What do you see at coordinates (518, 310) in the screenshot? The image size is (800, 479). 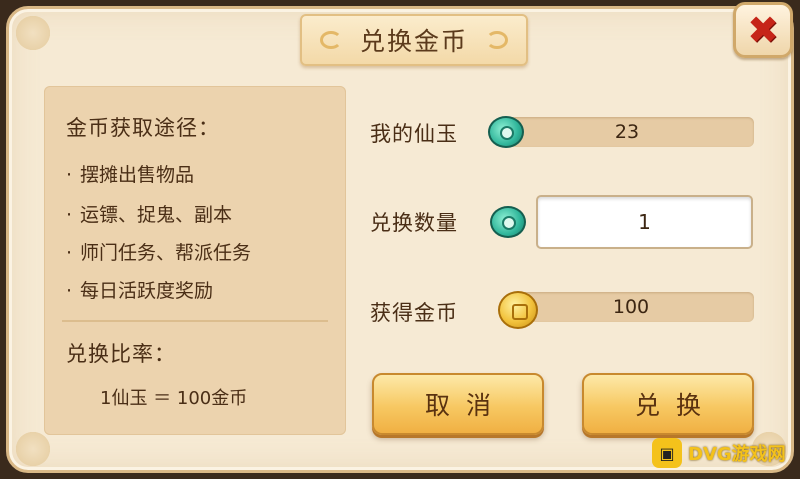 I see `gold-coin-icon` at bounding box center [518, 310].